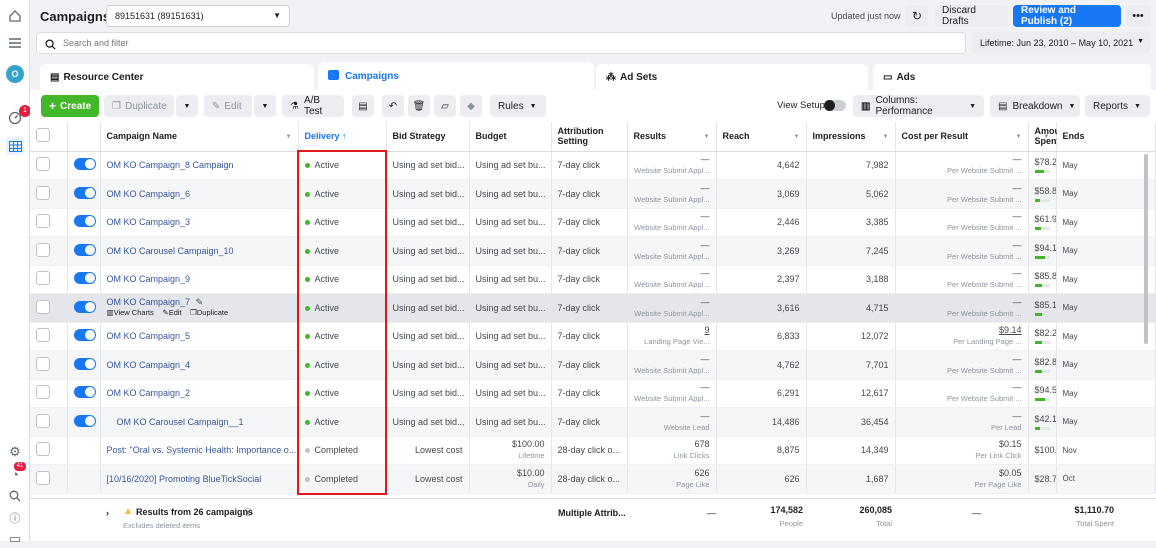  I want to click on col-impressions: Impressions ▼, so click(851, 137).